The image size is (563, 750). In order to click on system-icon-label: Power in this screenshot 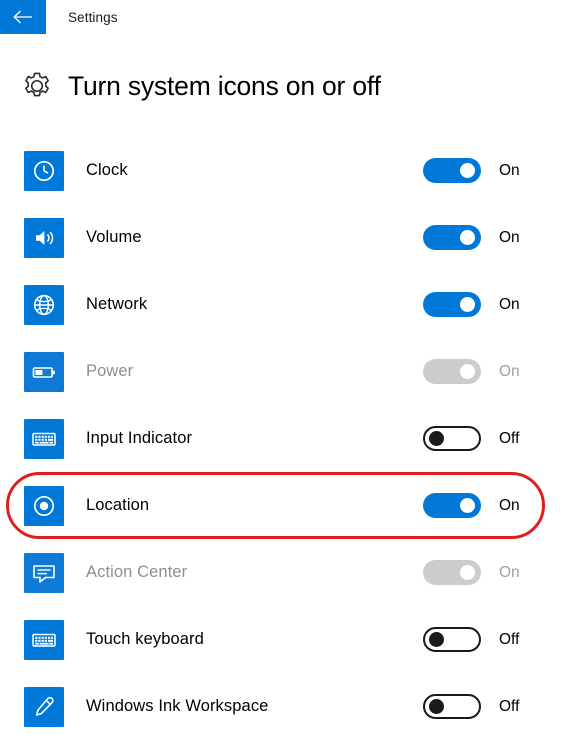, I will do `click(110, 371)`.